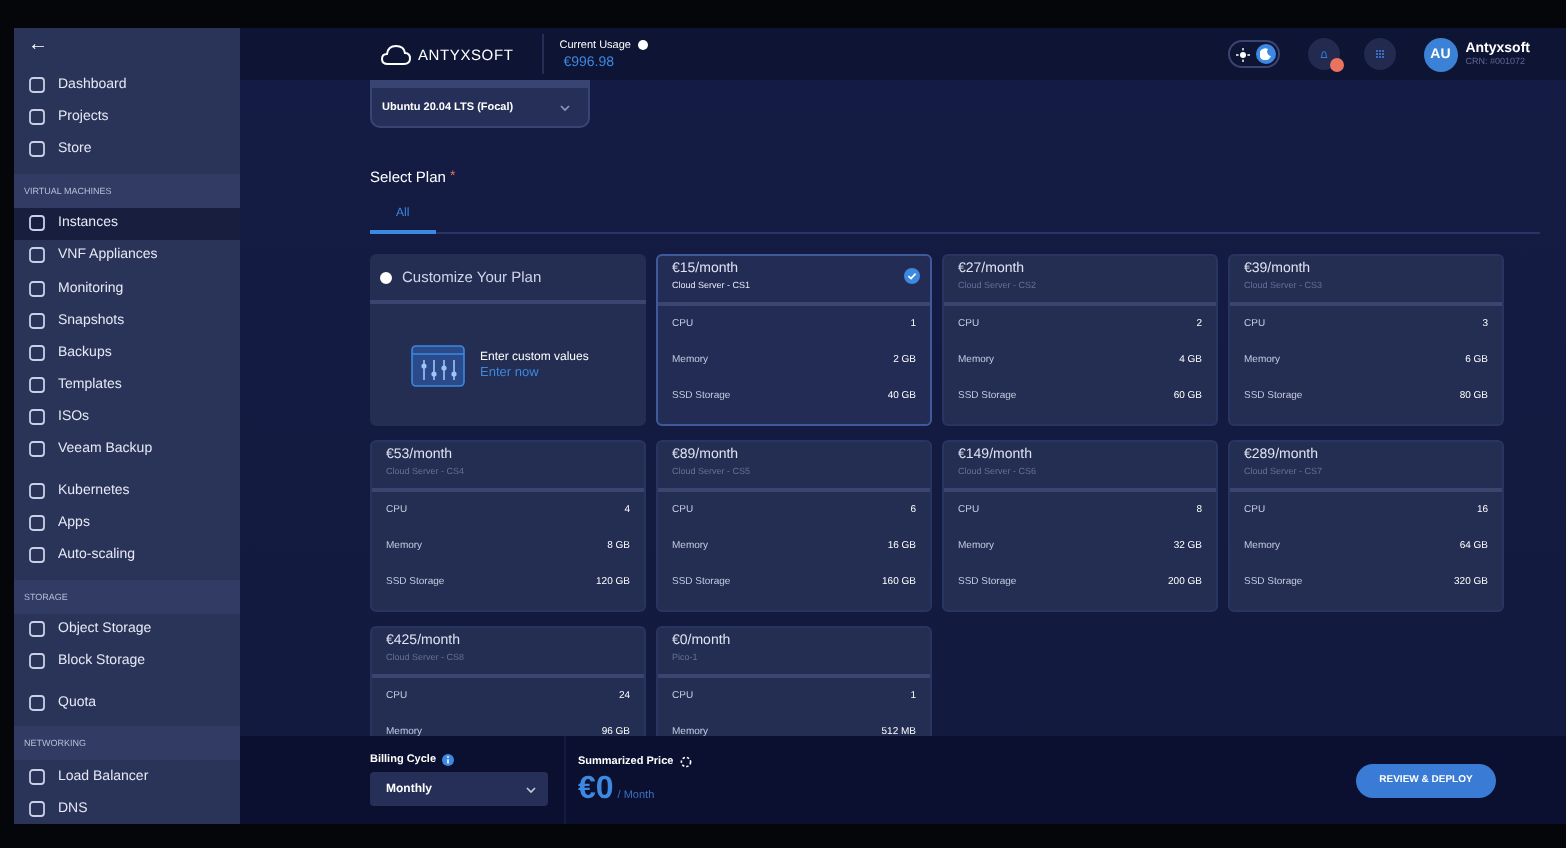  I want to click on spinner-icon, so click(685, 762).